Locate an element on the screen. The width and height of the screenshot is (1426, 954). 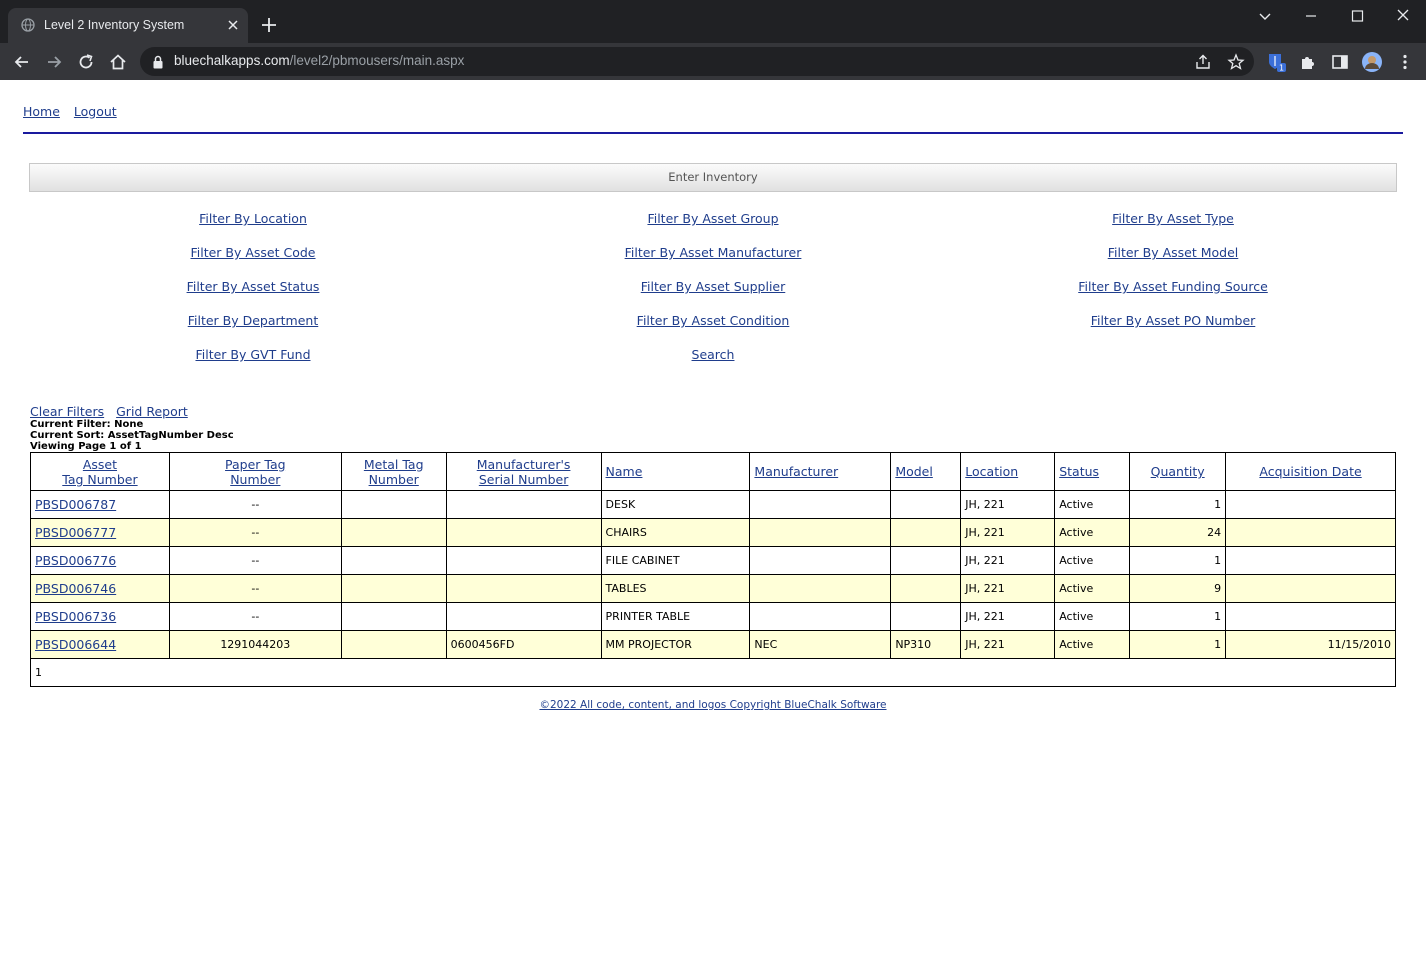
column-header-paper-tag: Paper Tag Number is located at coordinates (255, 471).